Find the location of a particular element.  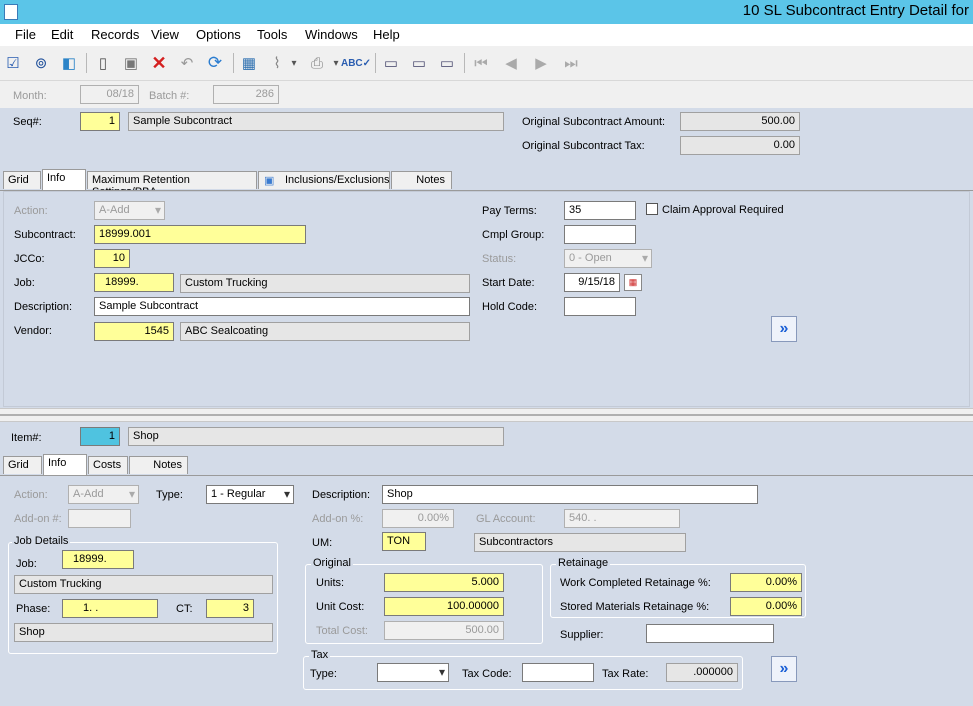

taxrate-label: Tax Rate: is located at coordinates (625, 674).